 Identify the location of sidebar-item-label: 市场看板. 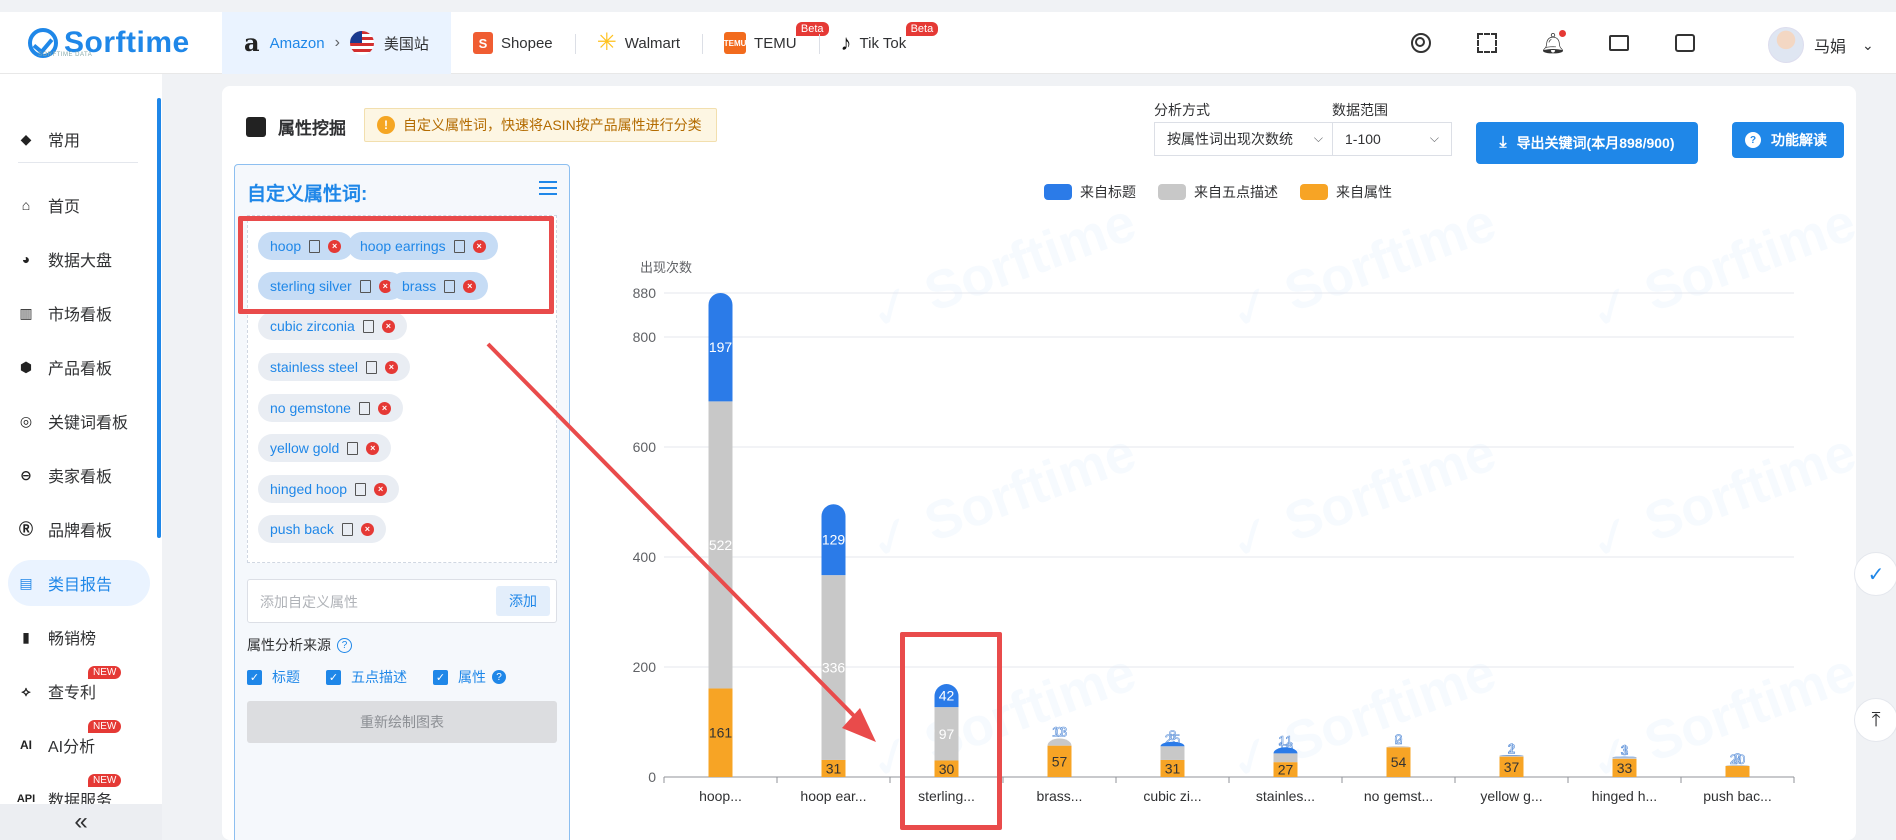
(80, 315).